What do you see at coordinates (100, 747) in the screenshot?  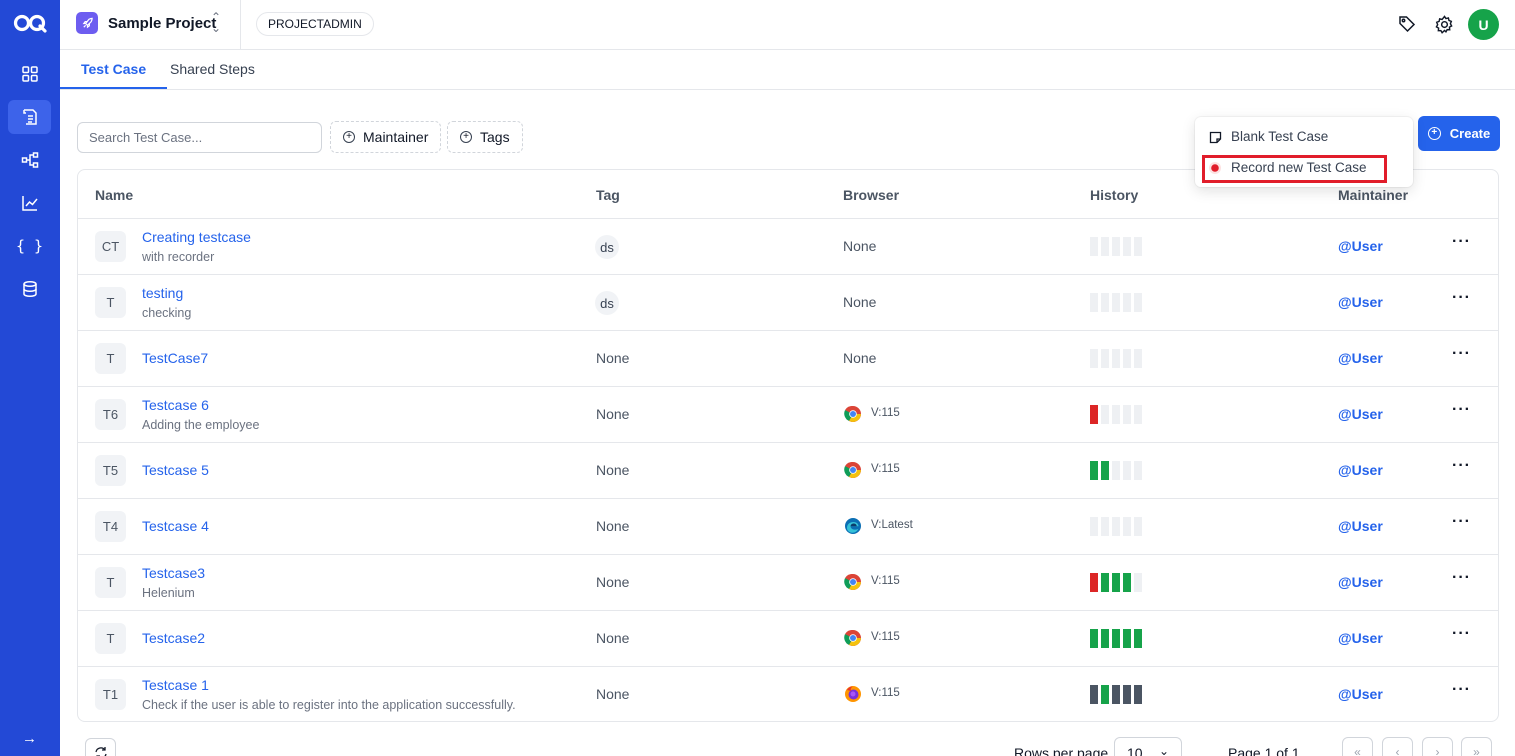 I see `refresh-button` at bounding box center [100, 747].